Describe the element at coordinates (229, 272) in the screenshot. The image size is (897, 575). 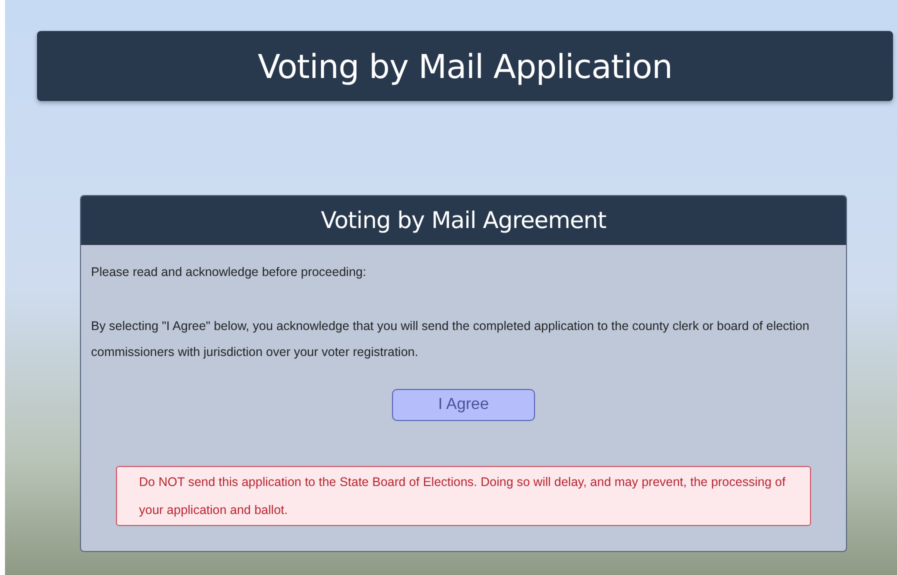
I see `intro-text: Please read and acknowledge before proceeding:` at that location.